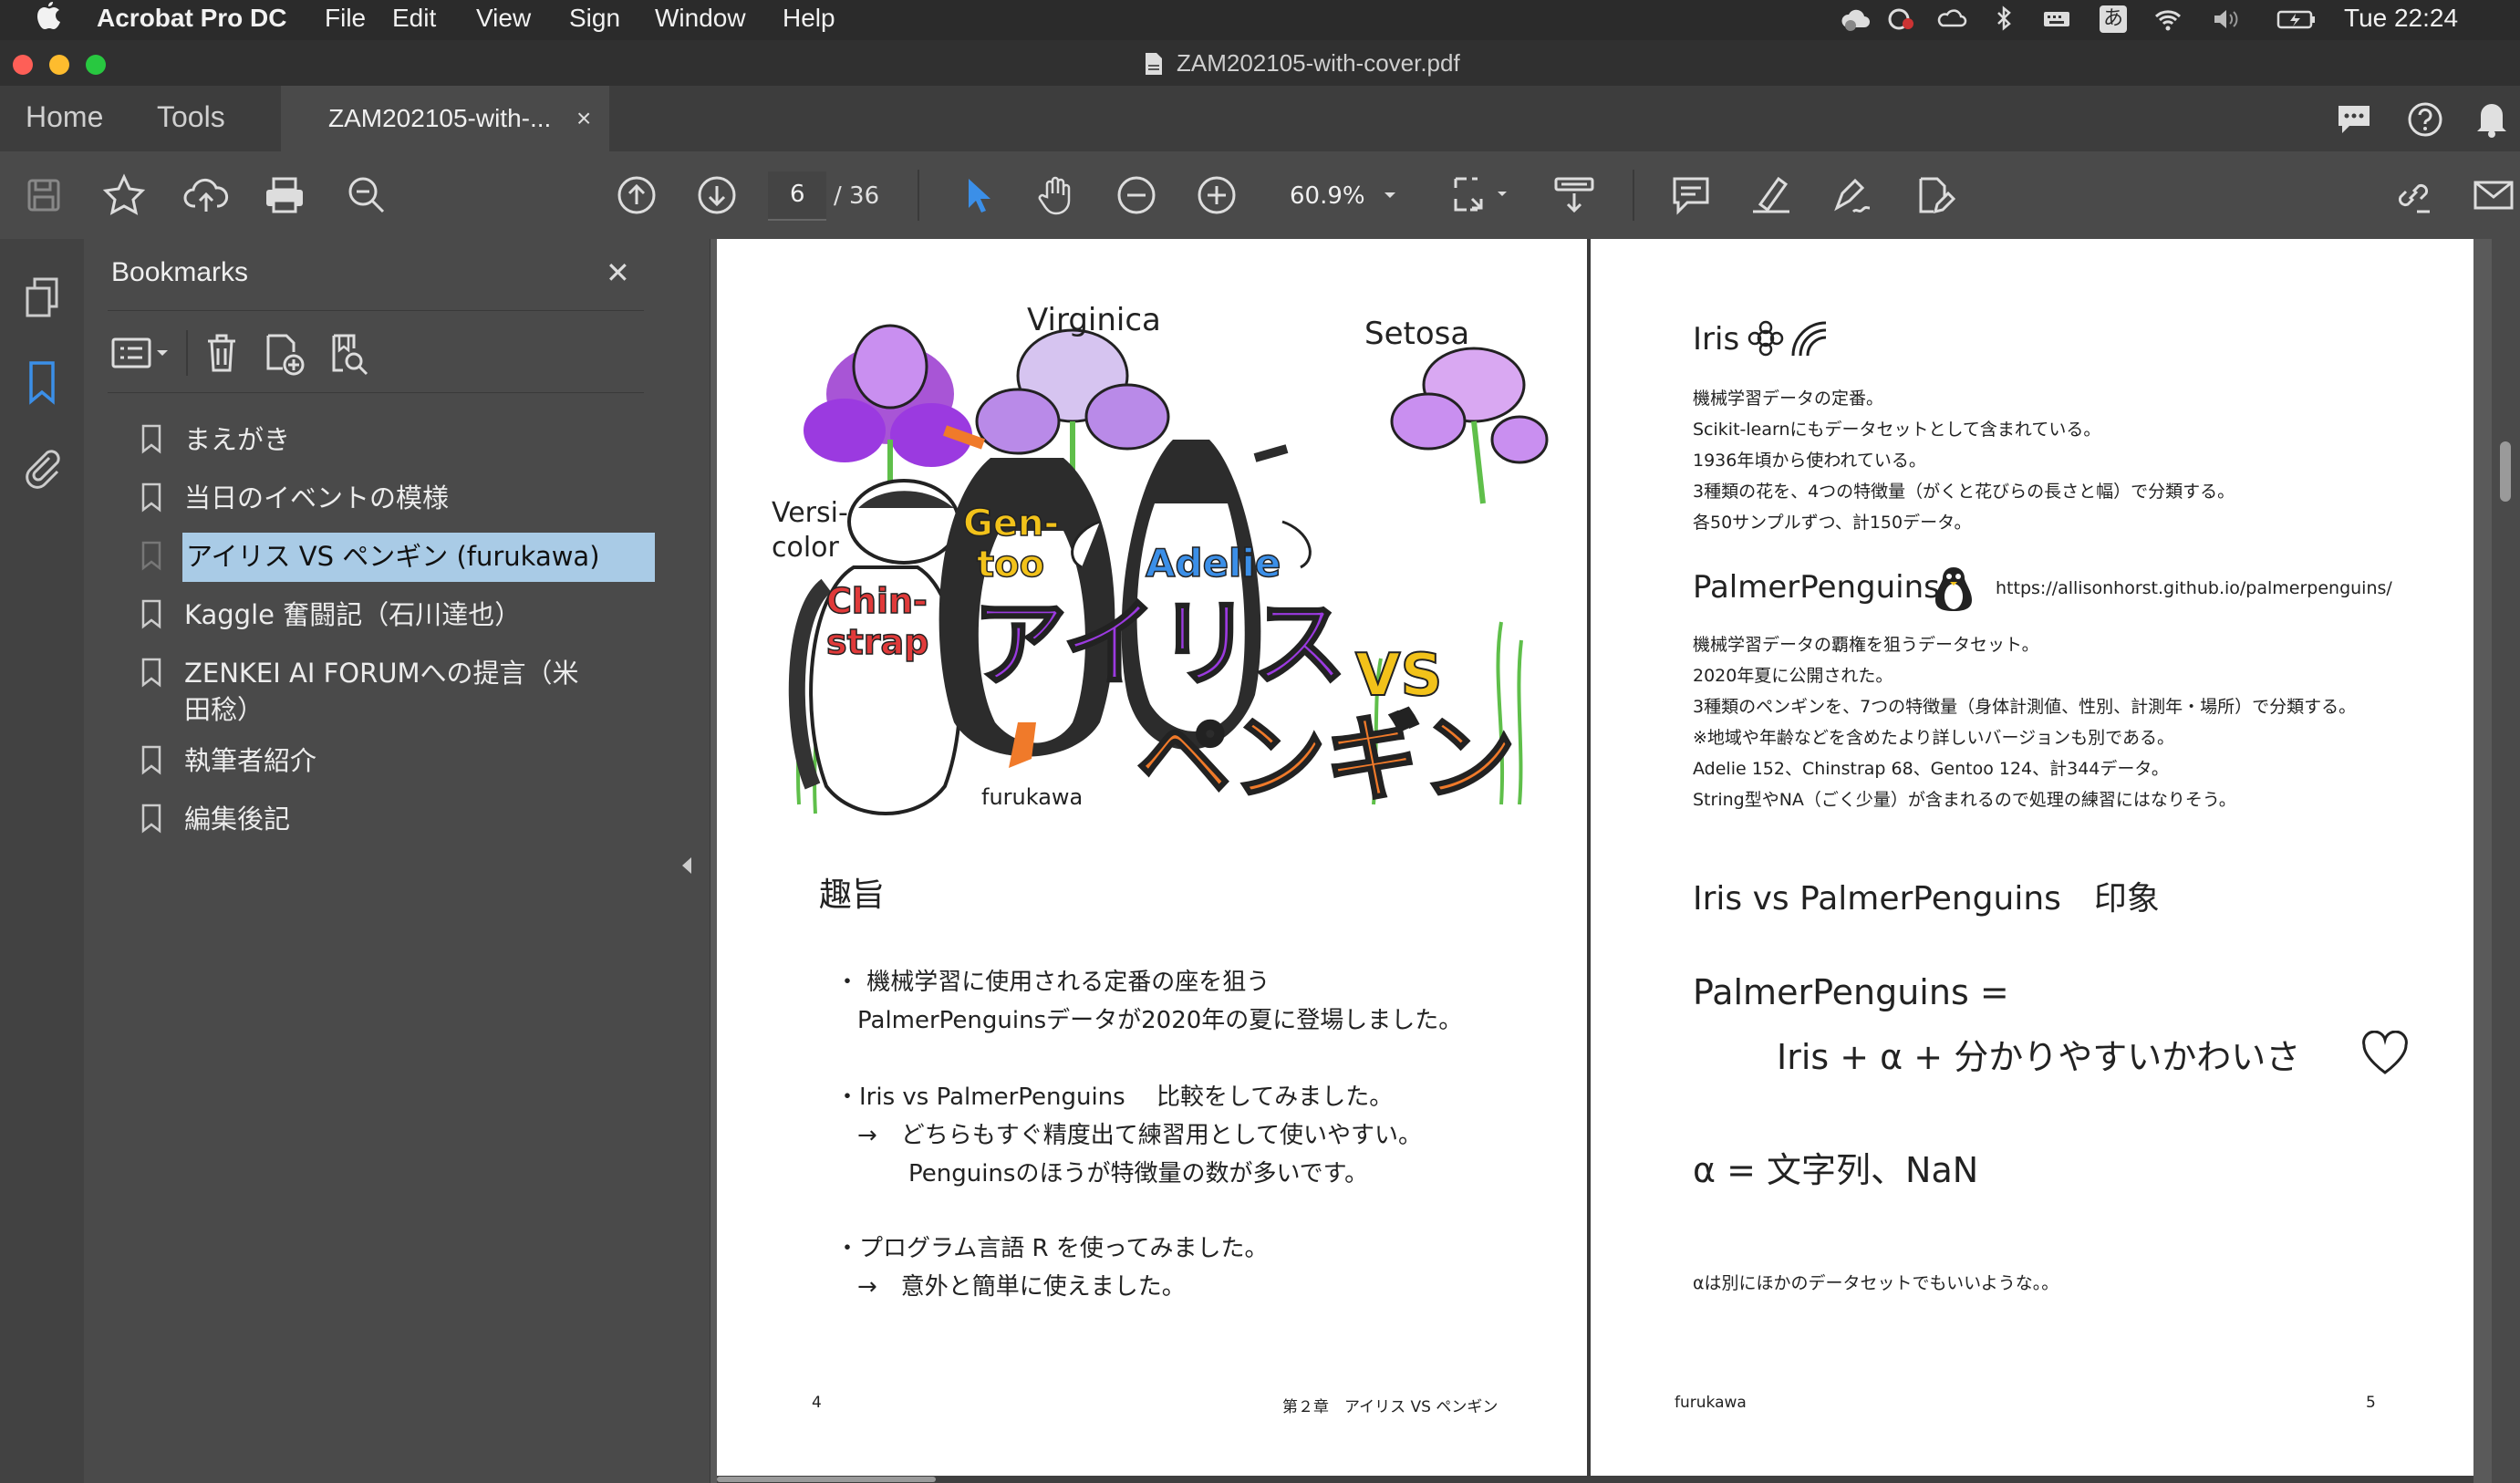 Image resolution: width=2520 pixels, height=1483 pixels. What do you see at coordinates (285, 353) in the screenshot?
I see `new-bookmark-icon` at bounding box center [285, 353].